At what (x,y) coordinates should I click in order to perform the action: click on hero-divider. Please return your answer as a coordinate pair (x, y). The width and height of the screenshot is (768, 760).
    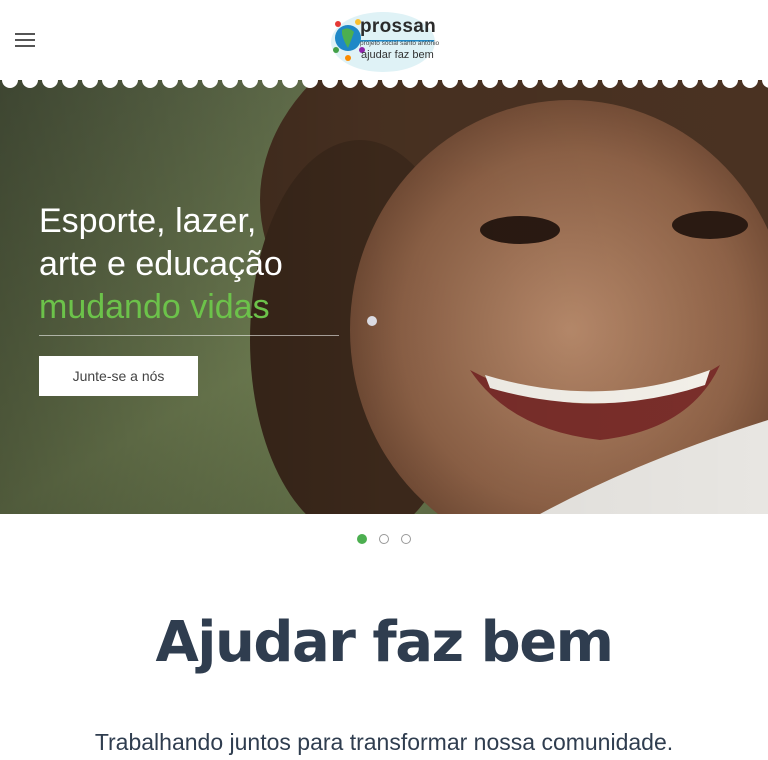
    Looking at the image, I should click on (189, 335).